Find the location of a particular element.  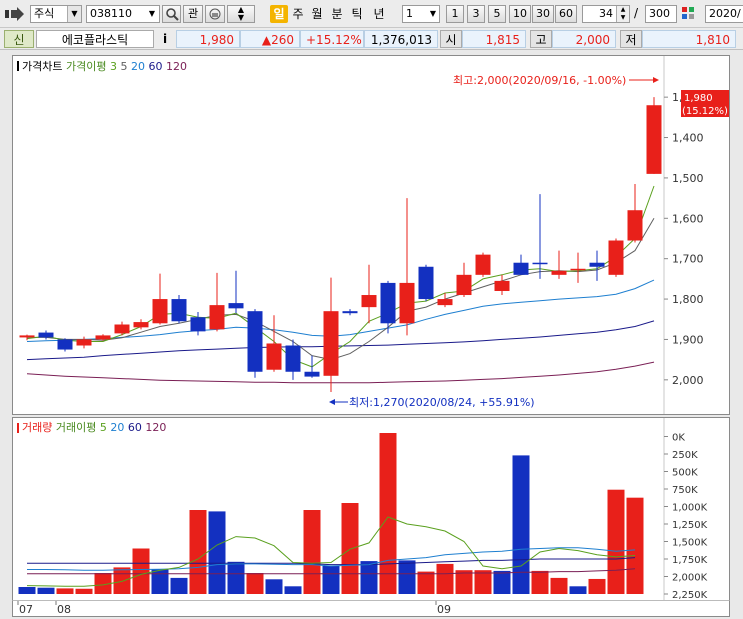

link-arrow-icon is located at coordinates (15, 14).